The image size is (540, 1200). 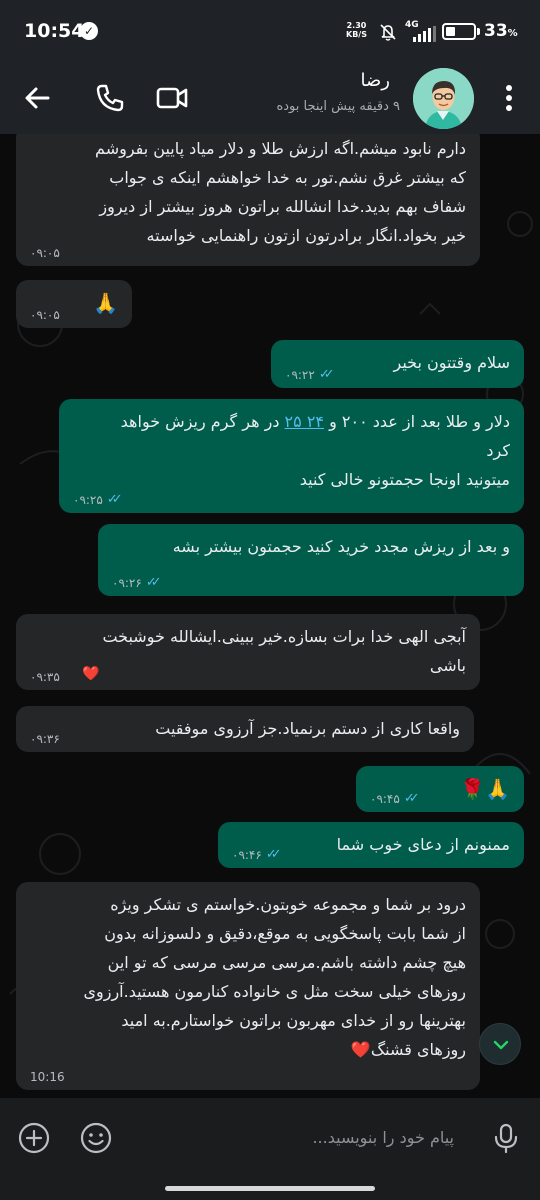 What do you see at coordinates (300, 375) in the screenshot?
I see `message-time: ۰۹:۲۲` at bounding box center [300, 375].